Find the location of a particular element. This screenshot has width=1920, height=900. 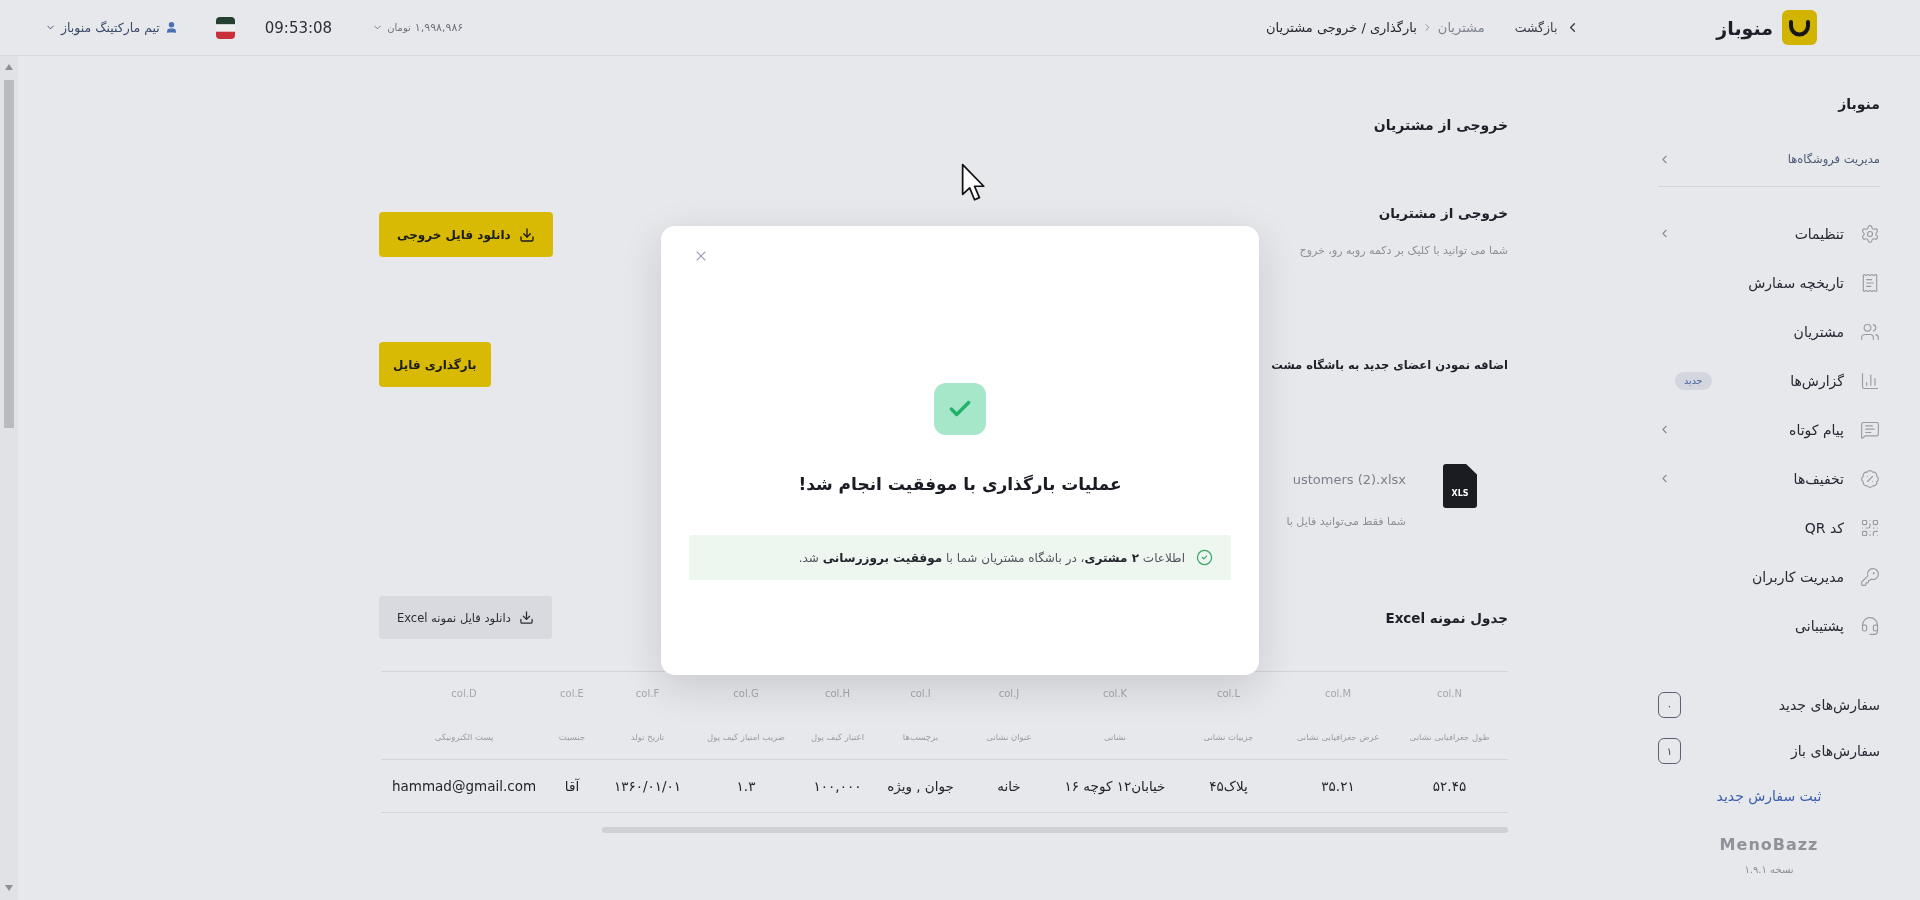

logo-text: منوباز is located at coordinates (1744, 27).